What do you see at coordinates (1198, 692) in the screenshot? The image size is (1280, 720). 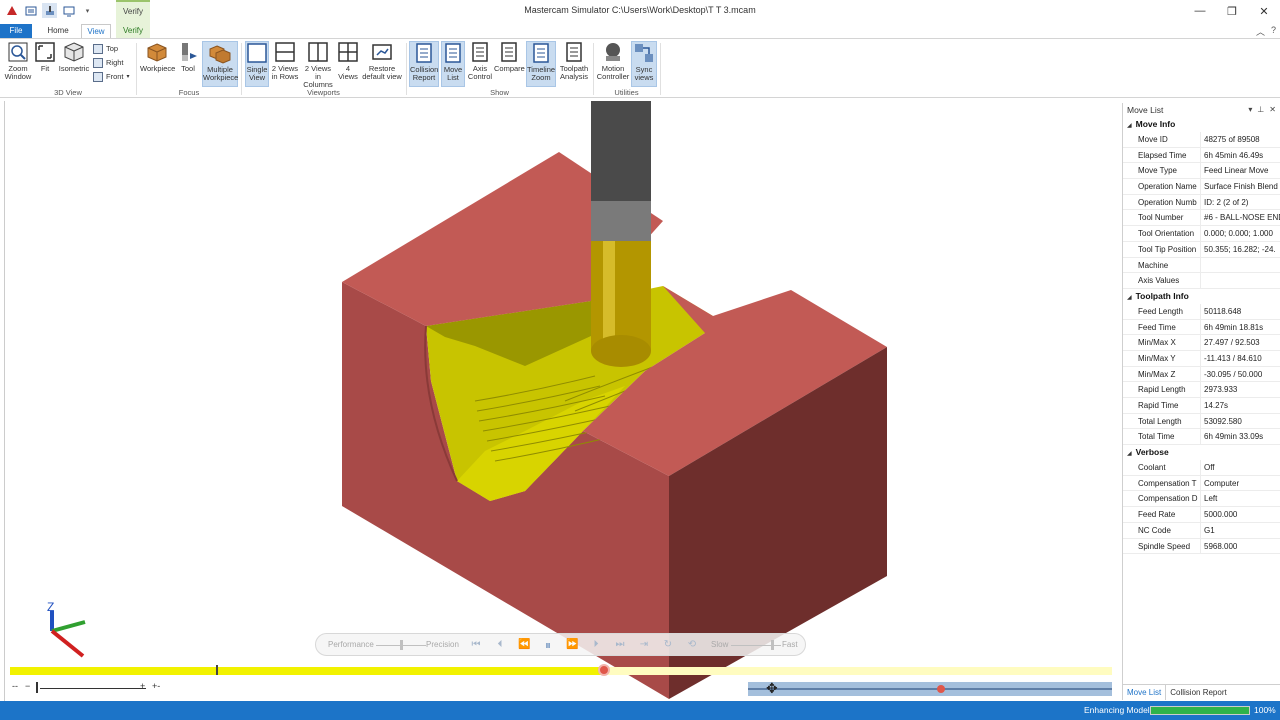 I see `tab-collision-report: Collision Report` at bounding box center [1198, 692].